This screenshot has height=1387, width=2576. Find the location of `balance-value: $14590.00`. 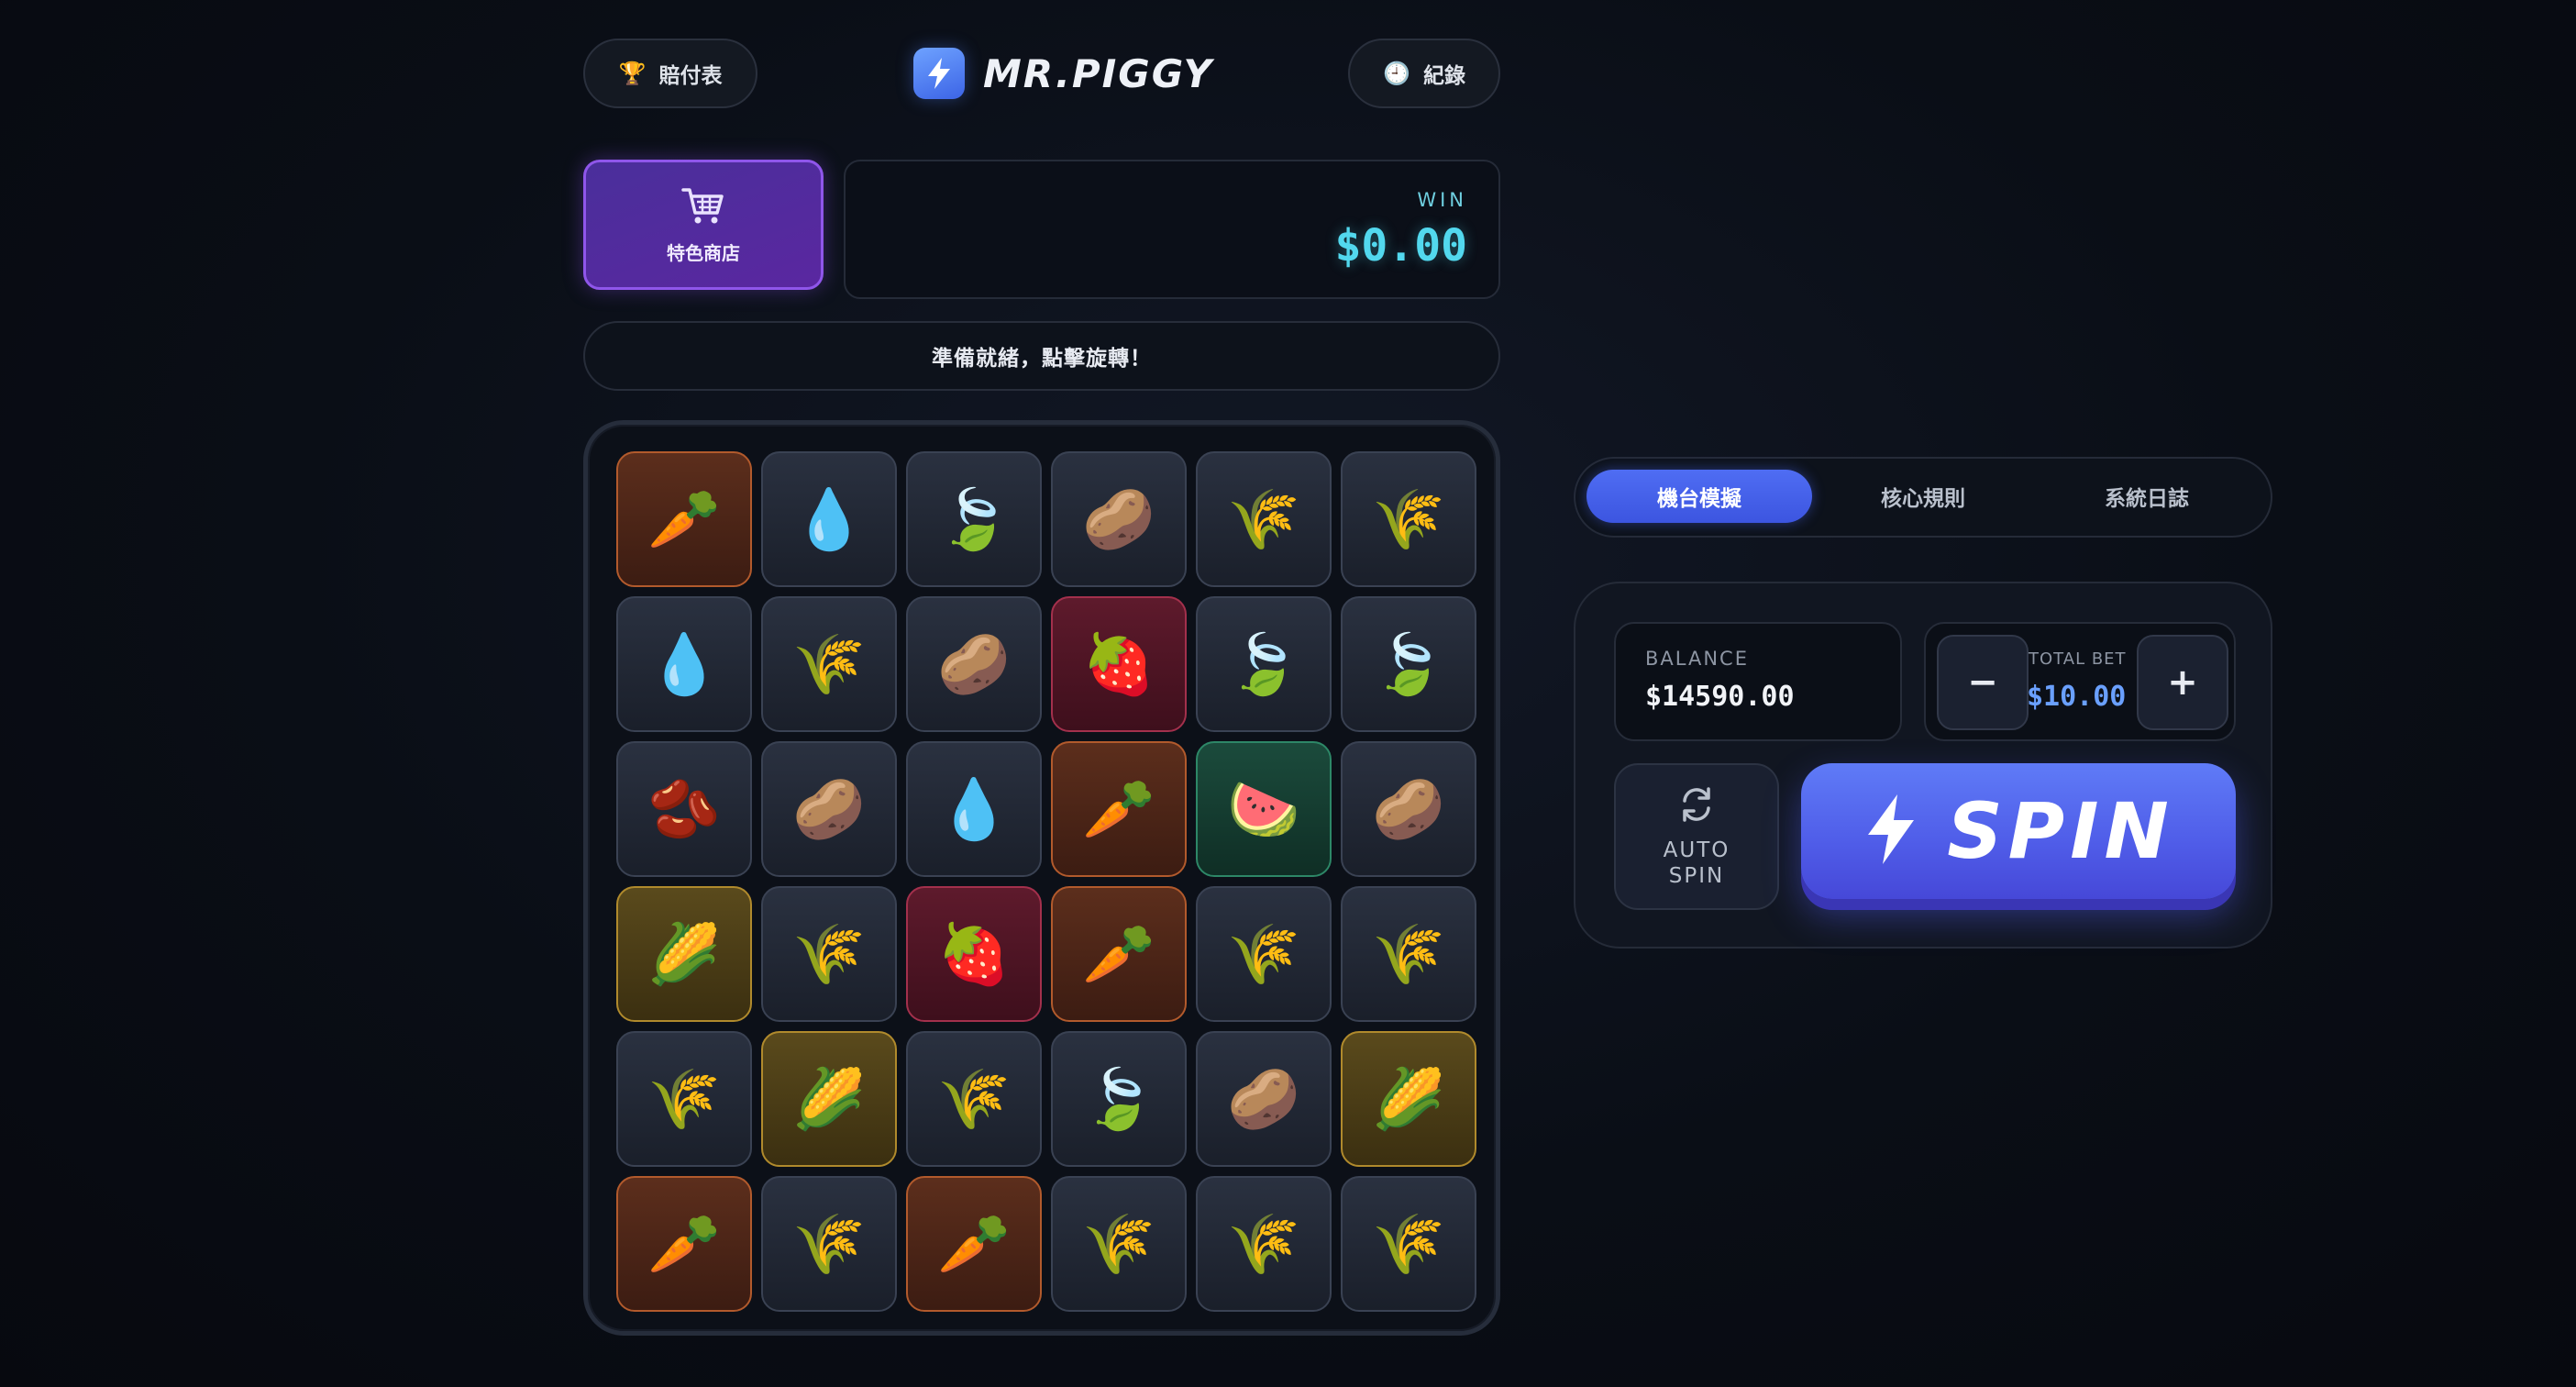

balance-value: $14590.00 is located at coordinates (1720, 697).